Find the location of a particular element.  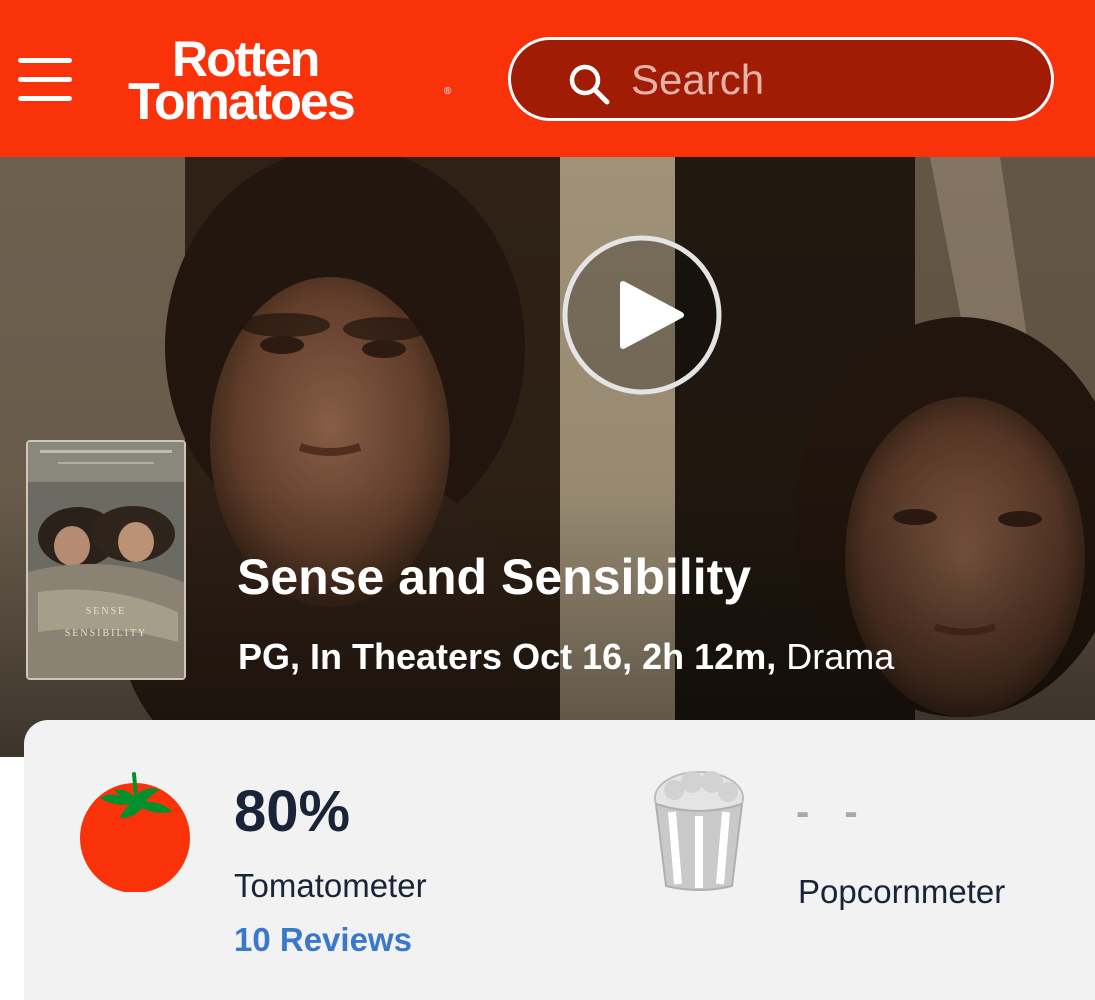

menu-icon is located at coordinates (45, 80).